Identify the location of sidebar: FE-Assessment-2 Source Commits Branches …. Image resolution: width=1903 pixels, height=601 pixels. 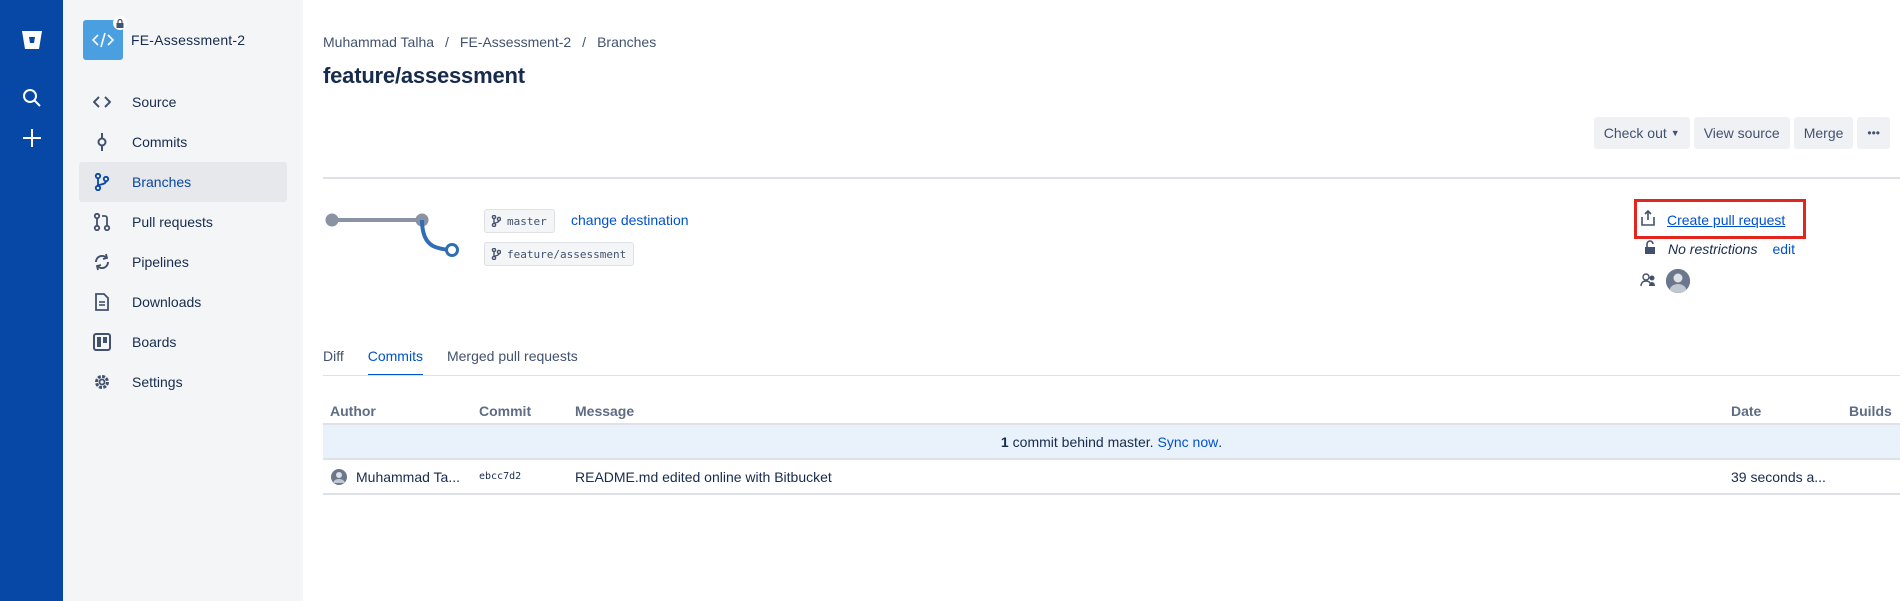
(183, 300).